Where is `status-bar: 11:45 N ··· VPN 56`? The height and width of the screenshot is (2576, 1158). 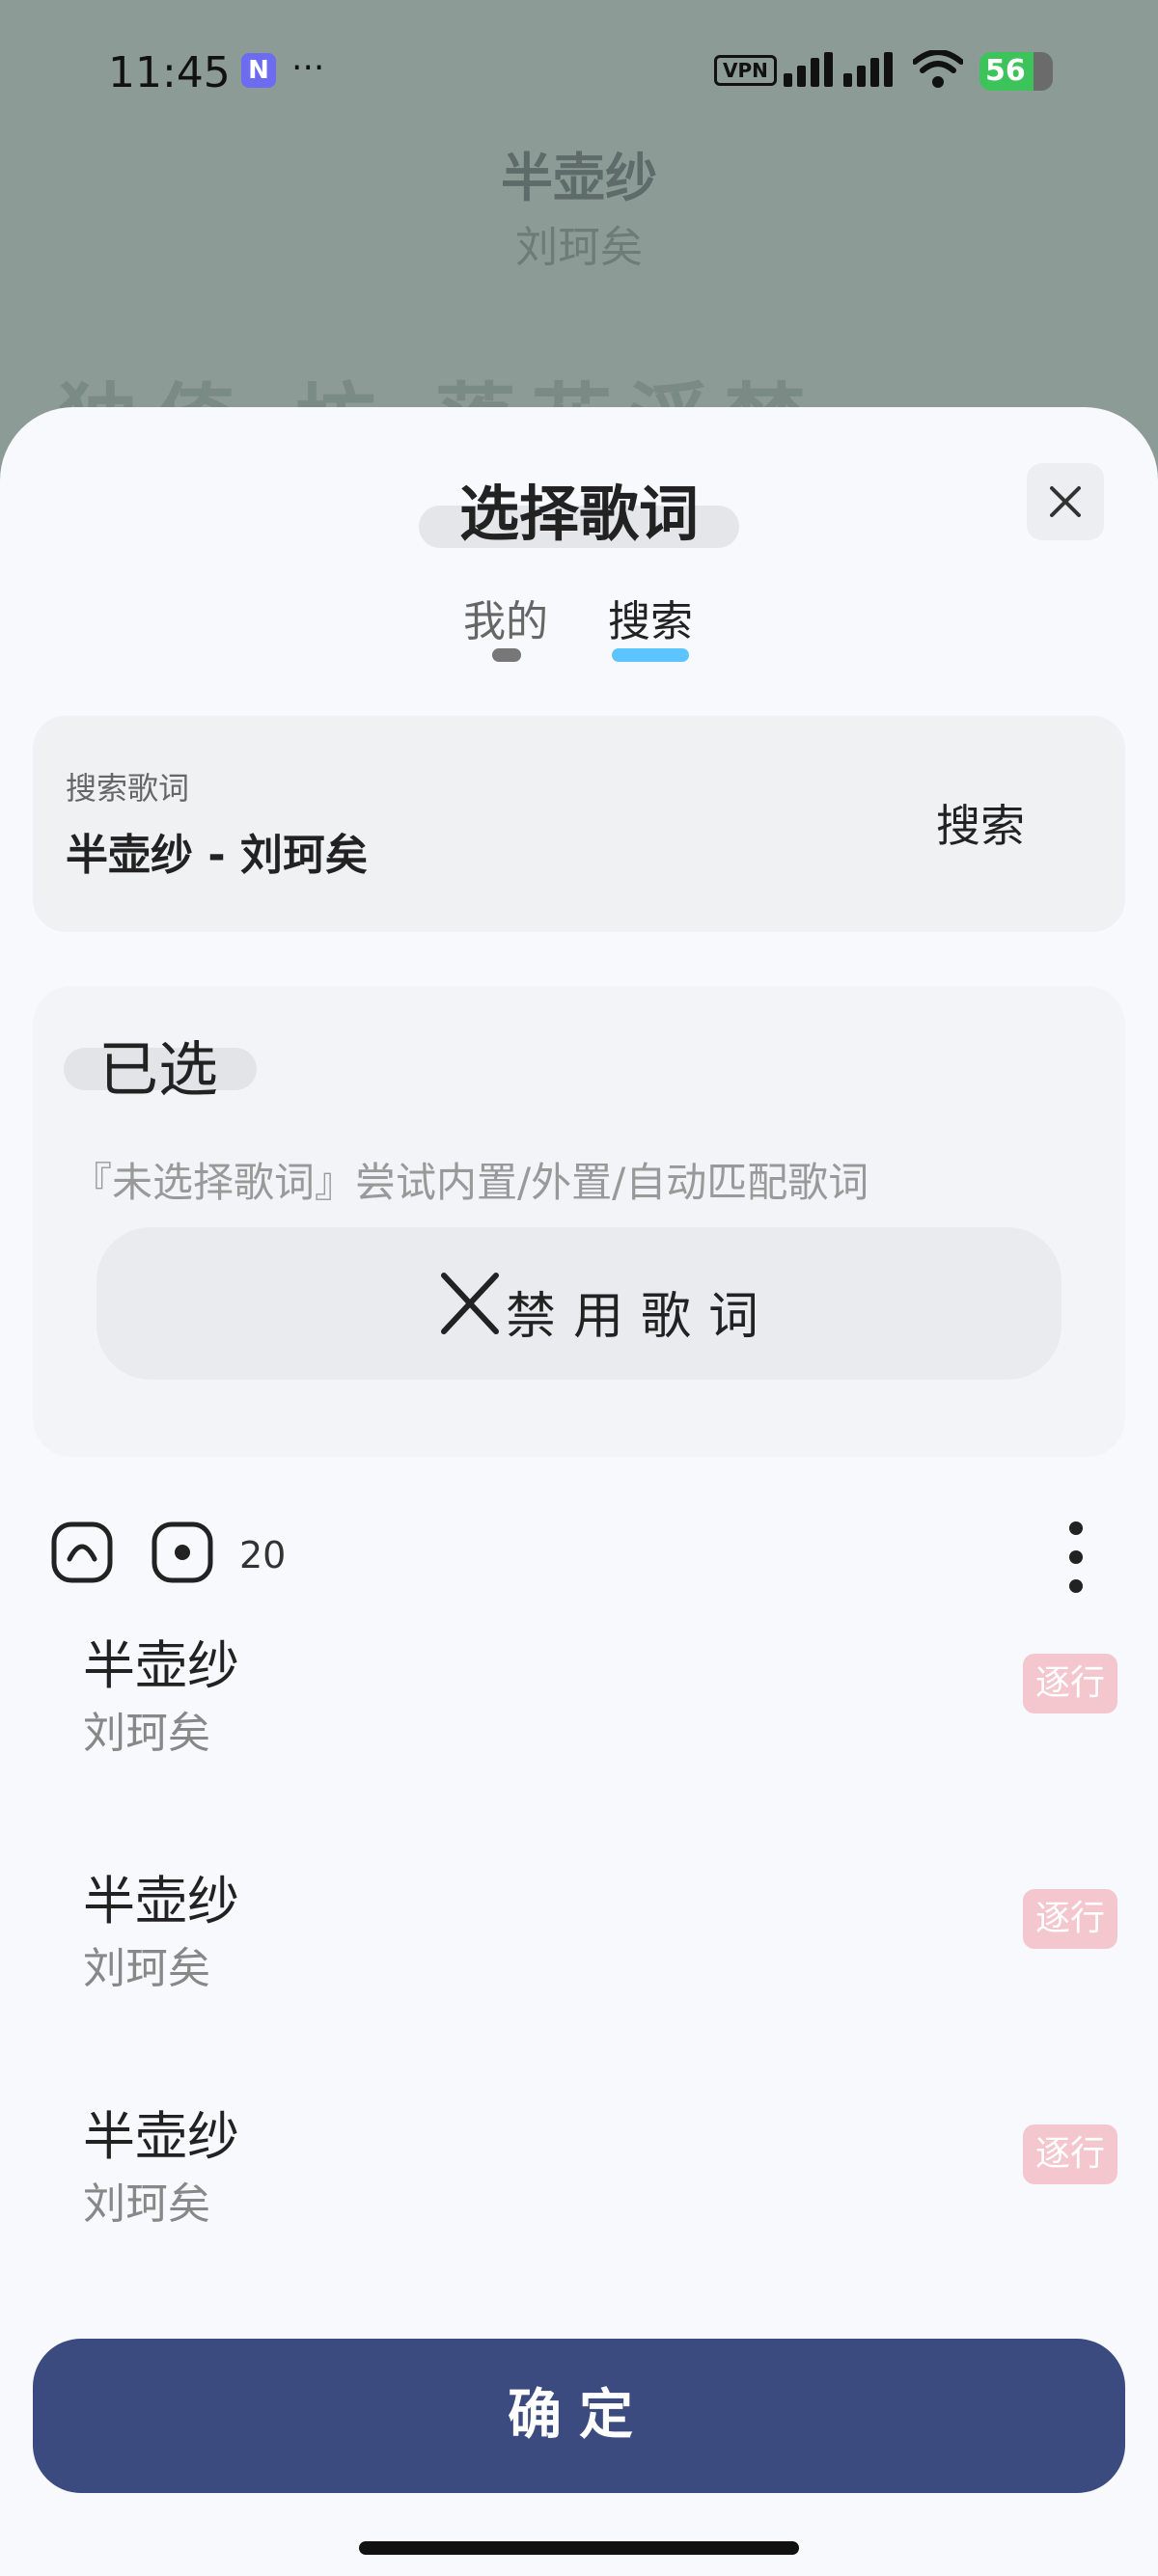 status-bar: 11:45 N ··· VPN 56 is located at coordinates (579, 72).